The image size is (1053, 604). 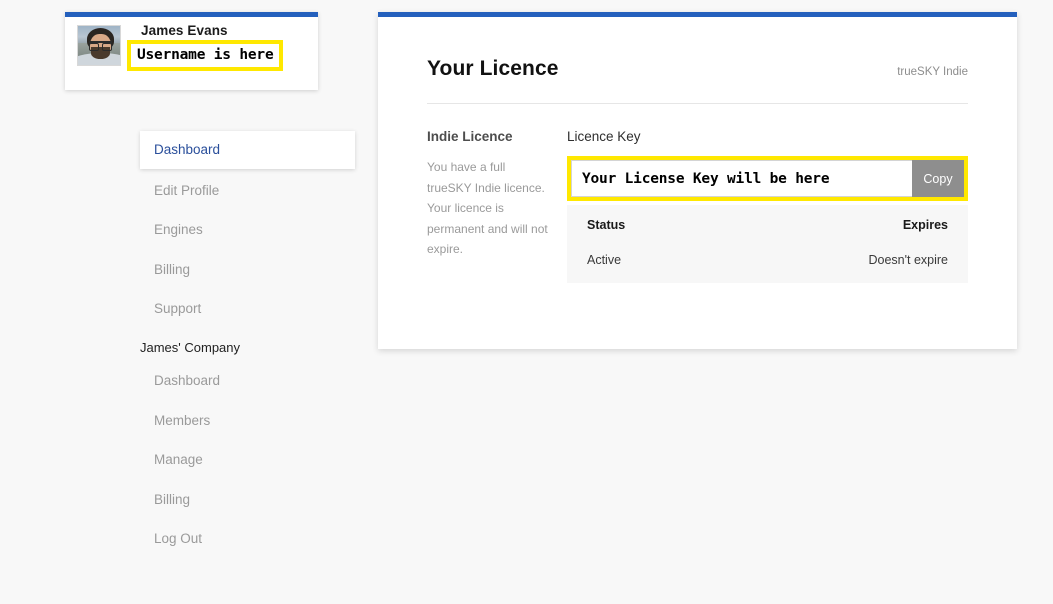 I want to click on sidebar-item-support: Support, so click(x=247, y=309).